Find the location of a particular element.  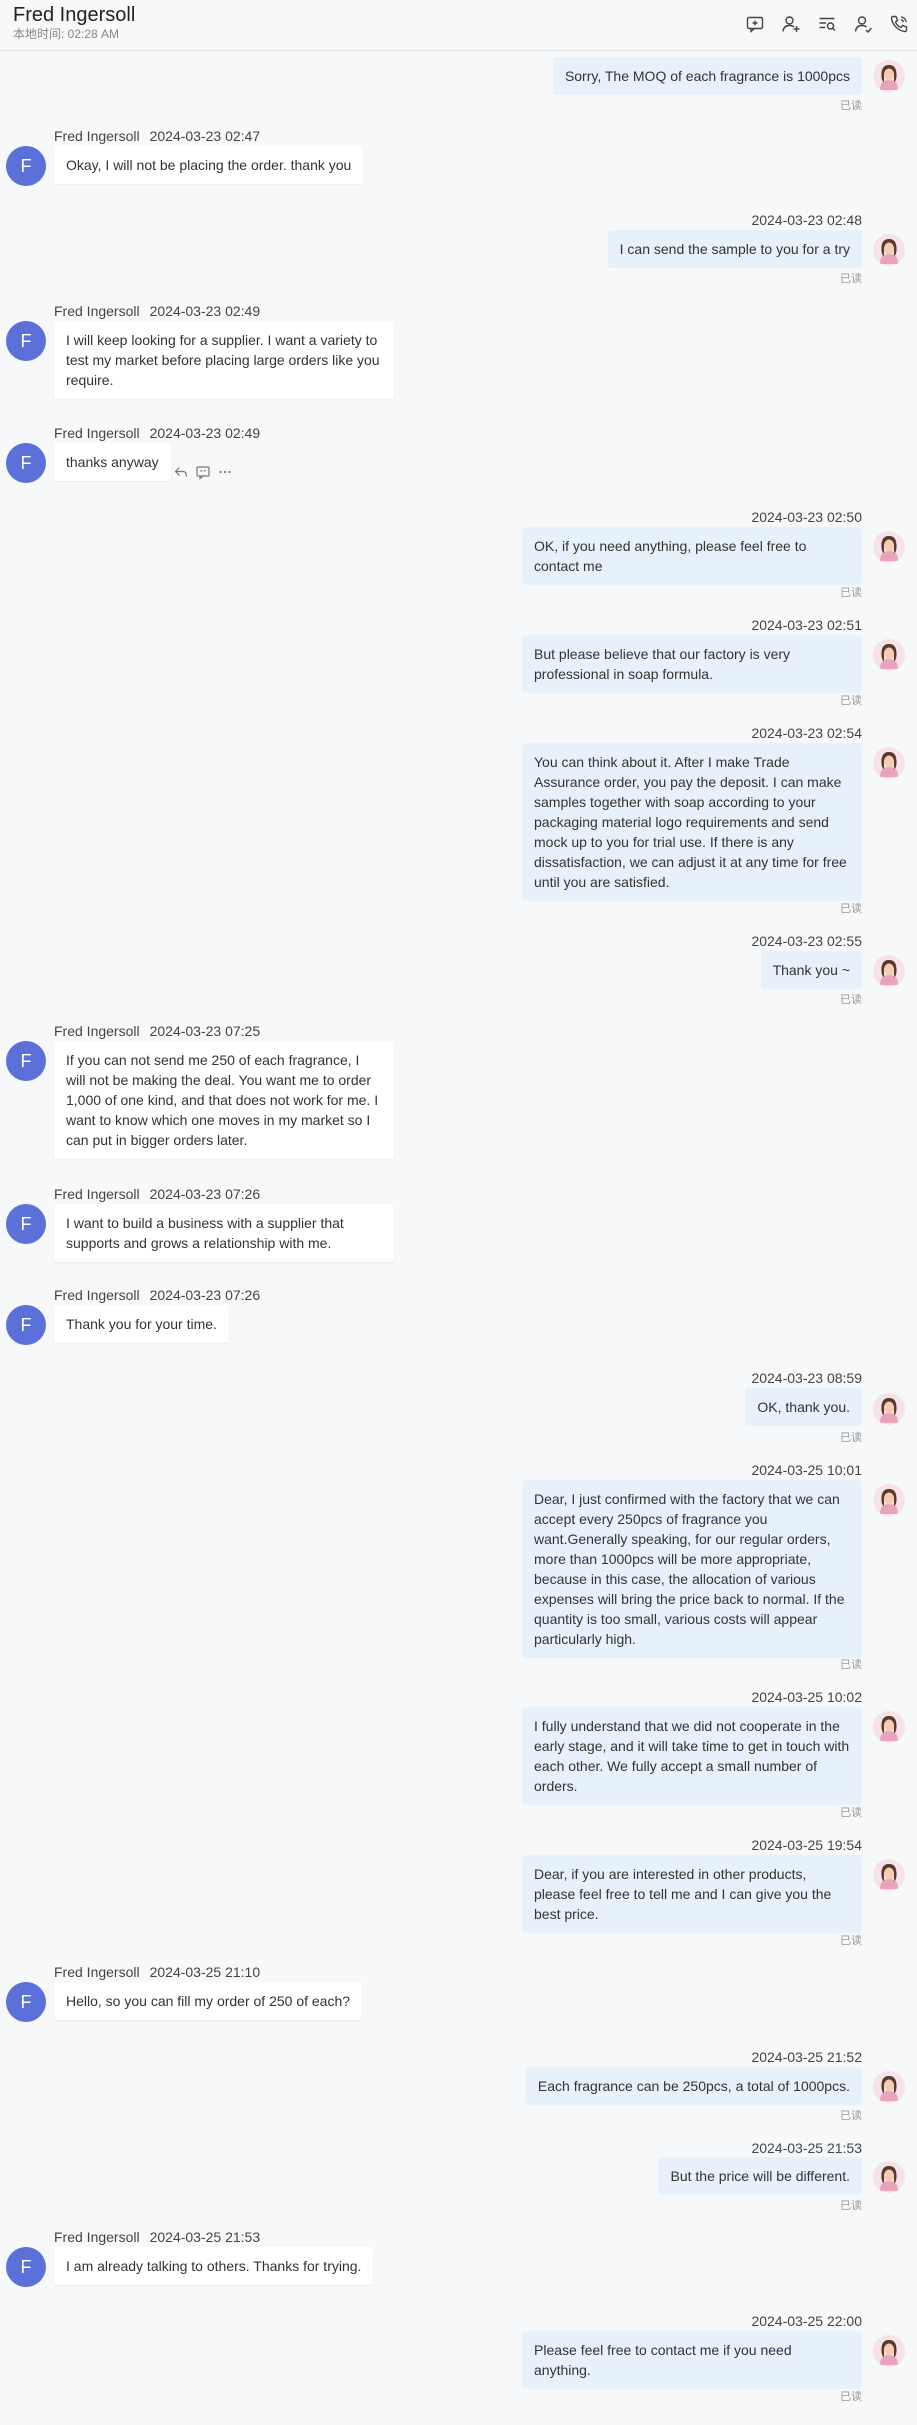

header-toolbar is located at coordinates (827, 24).